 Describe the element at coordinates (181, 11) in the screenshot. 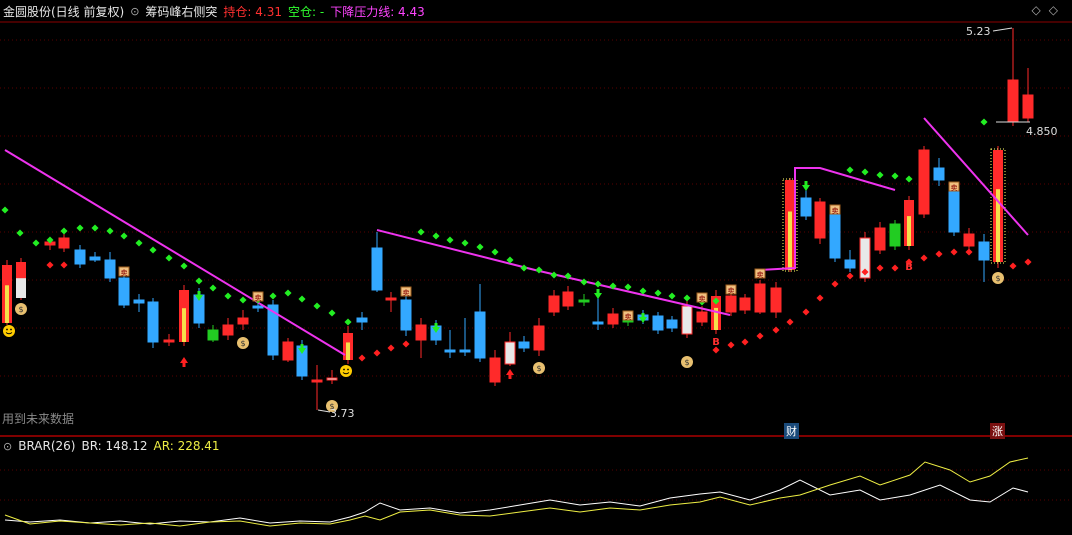

I see `indicator-name: 筹码峰右侧突` at that location.